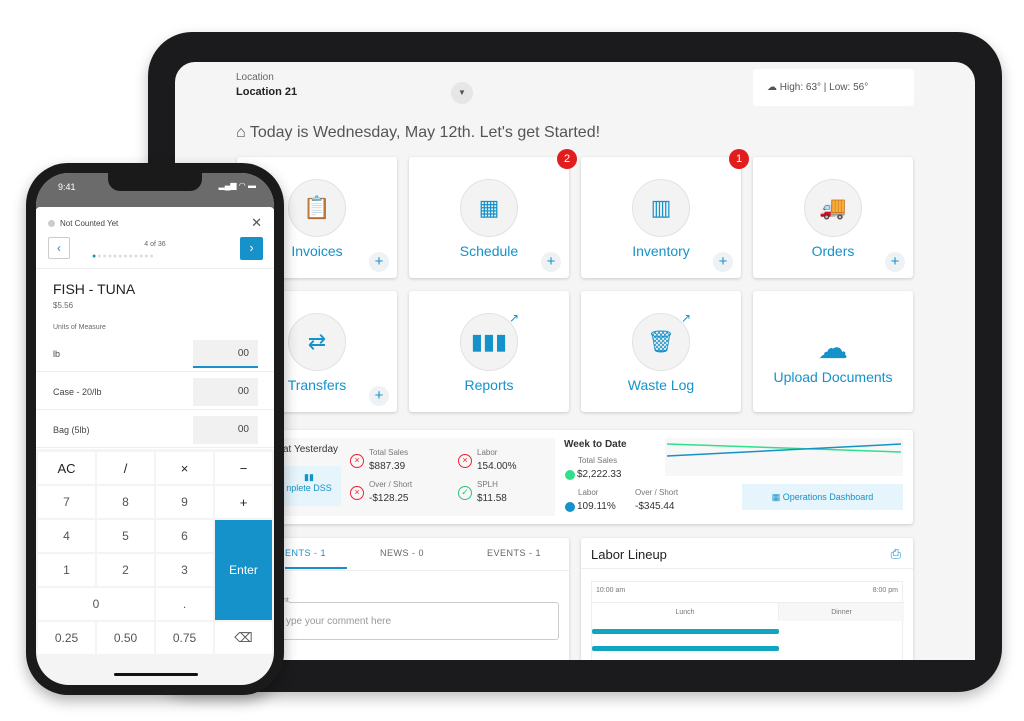  I want to click on tile-upload-documents: ☁ Upload Documents, so click(833, 351).